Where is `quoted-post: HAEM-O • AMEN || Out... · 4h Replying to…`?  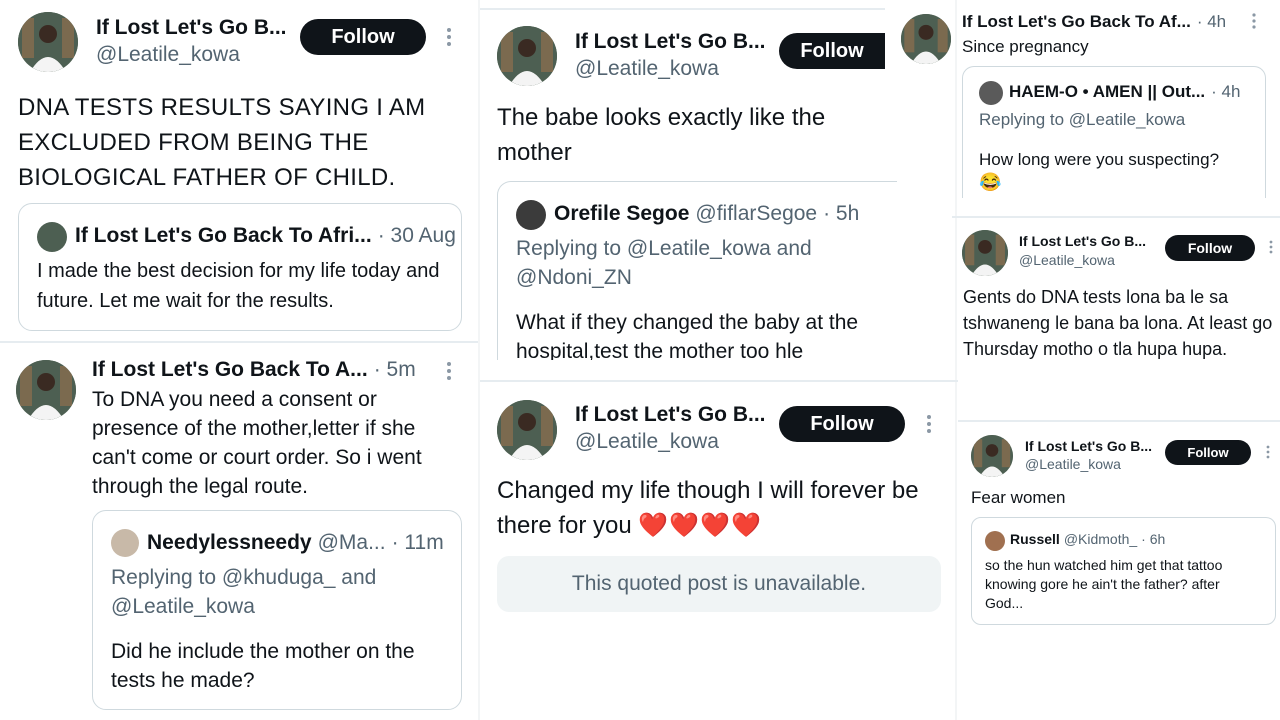 quoted-post: HAEM-O • AMEN || Out... · 4h Replying to… is located at coordinates (1114, 132).